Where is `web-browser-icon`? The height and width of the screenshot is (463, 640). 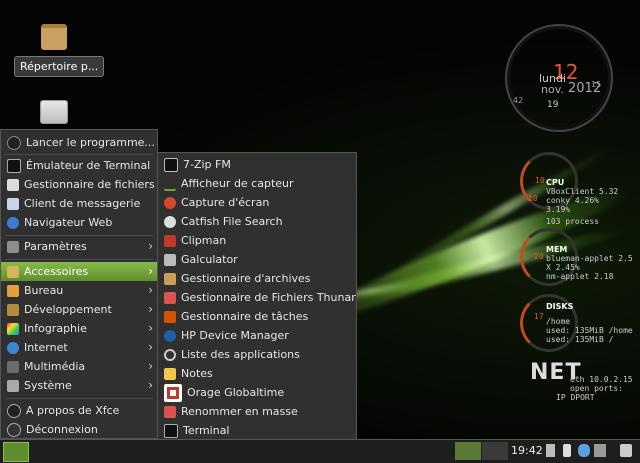 web-browser-icon is located at coordinates (13, 222).